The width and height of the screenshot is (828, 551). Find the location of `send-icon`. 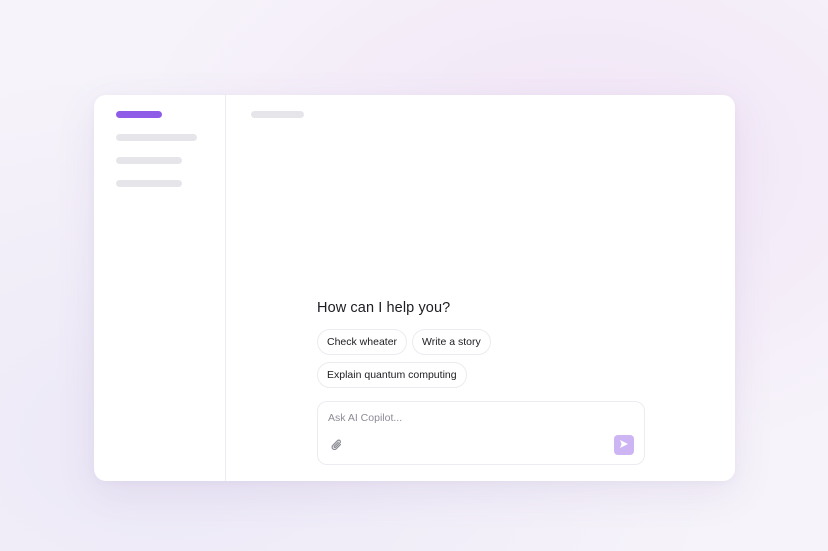

send-icon is located at coordinates (624, 445).